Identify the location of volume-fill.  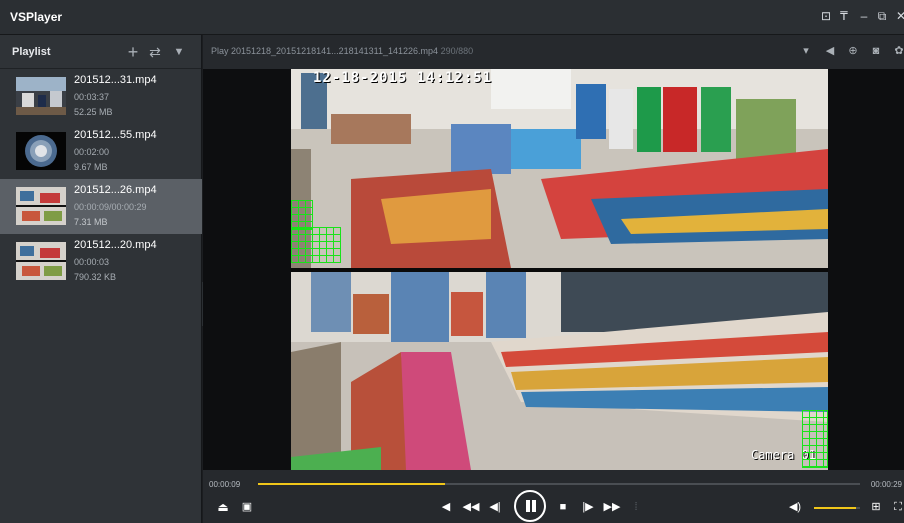
(835, 508).